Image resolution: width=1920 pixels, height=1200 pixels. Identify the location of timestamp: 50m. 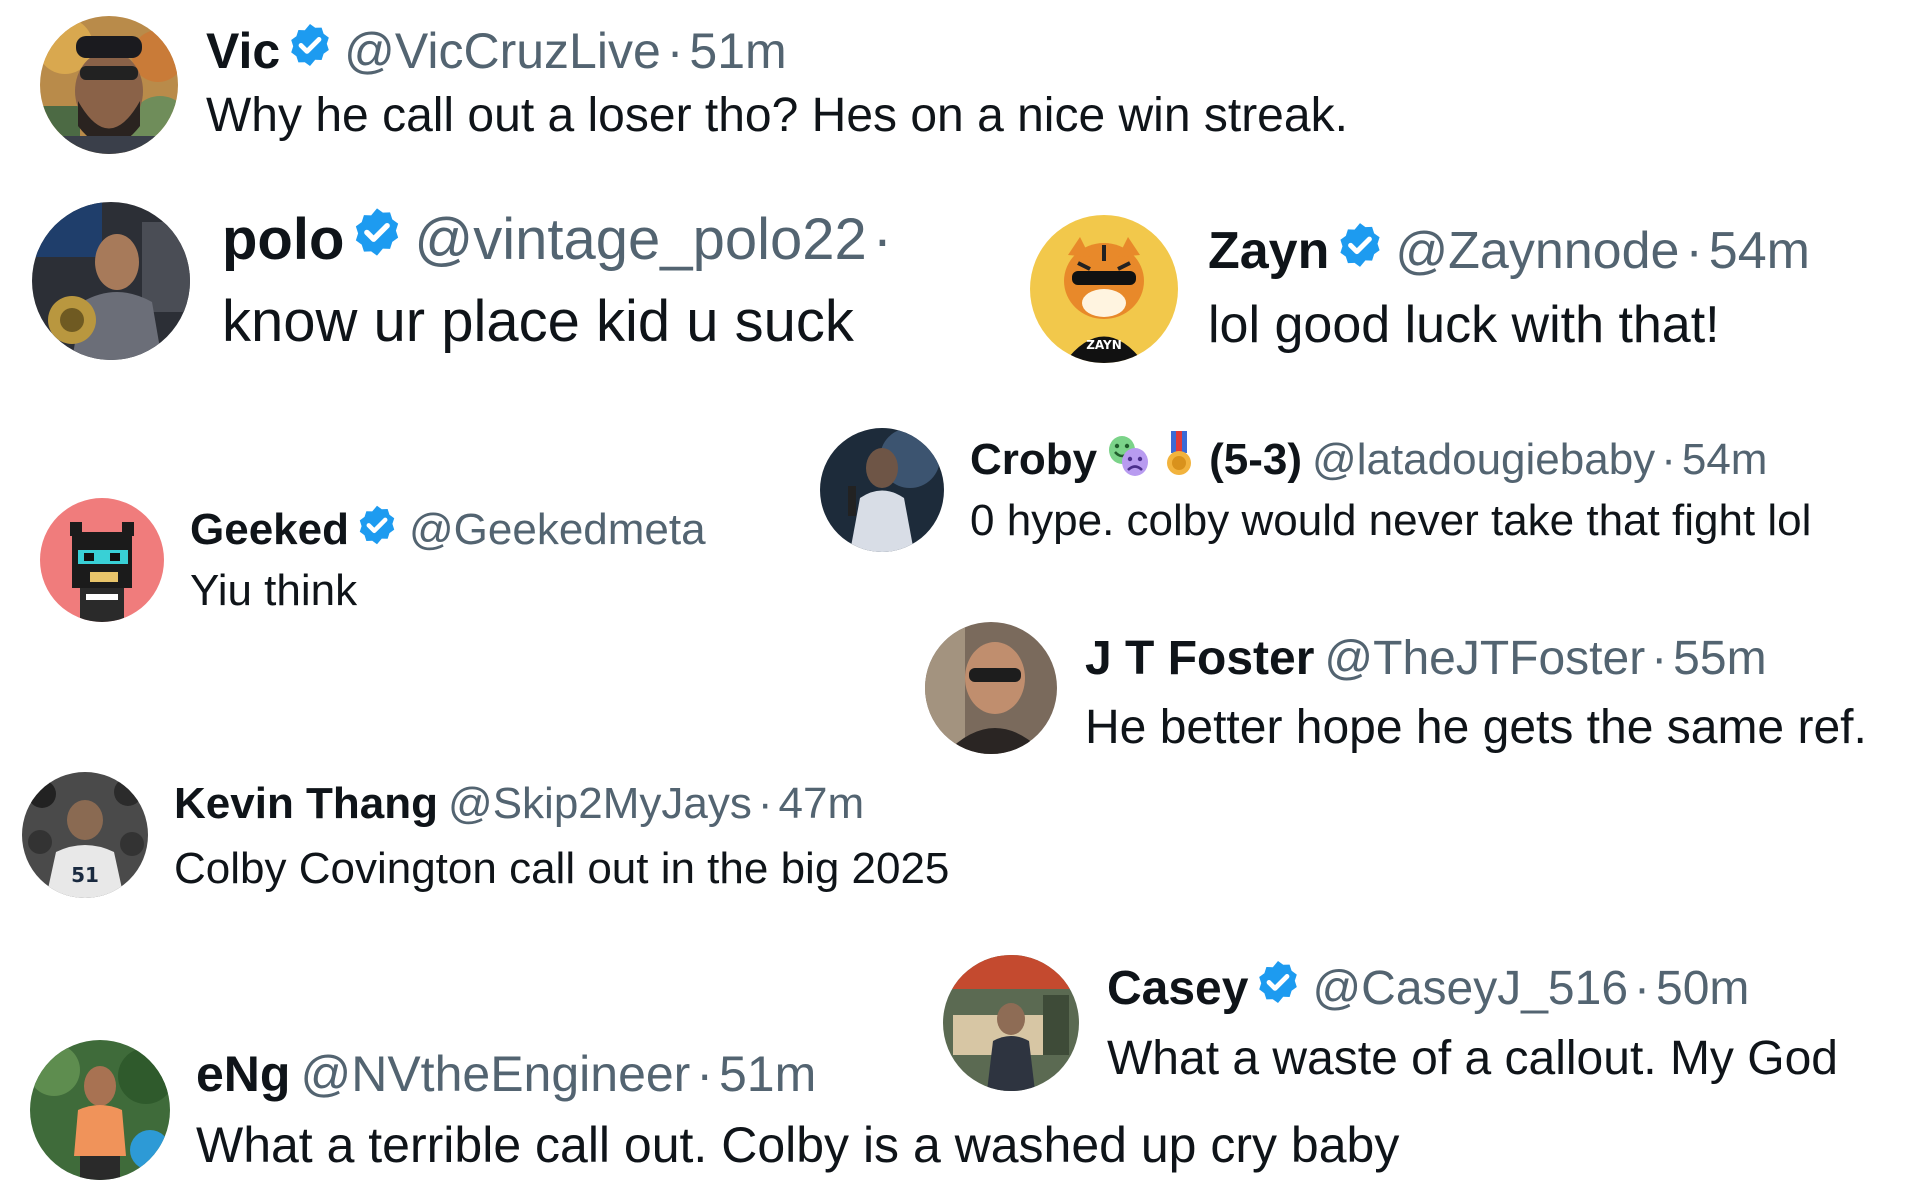
(1702, 988).